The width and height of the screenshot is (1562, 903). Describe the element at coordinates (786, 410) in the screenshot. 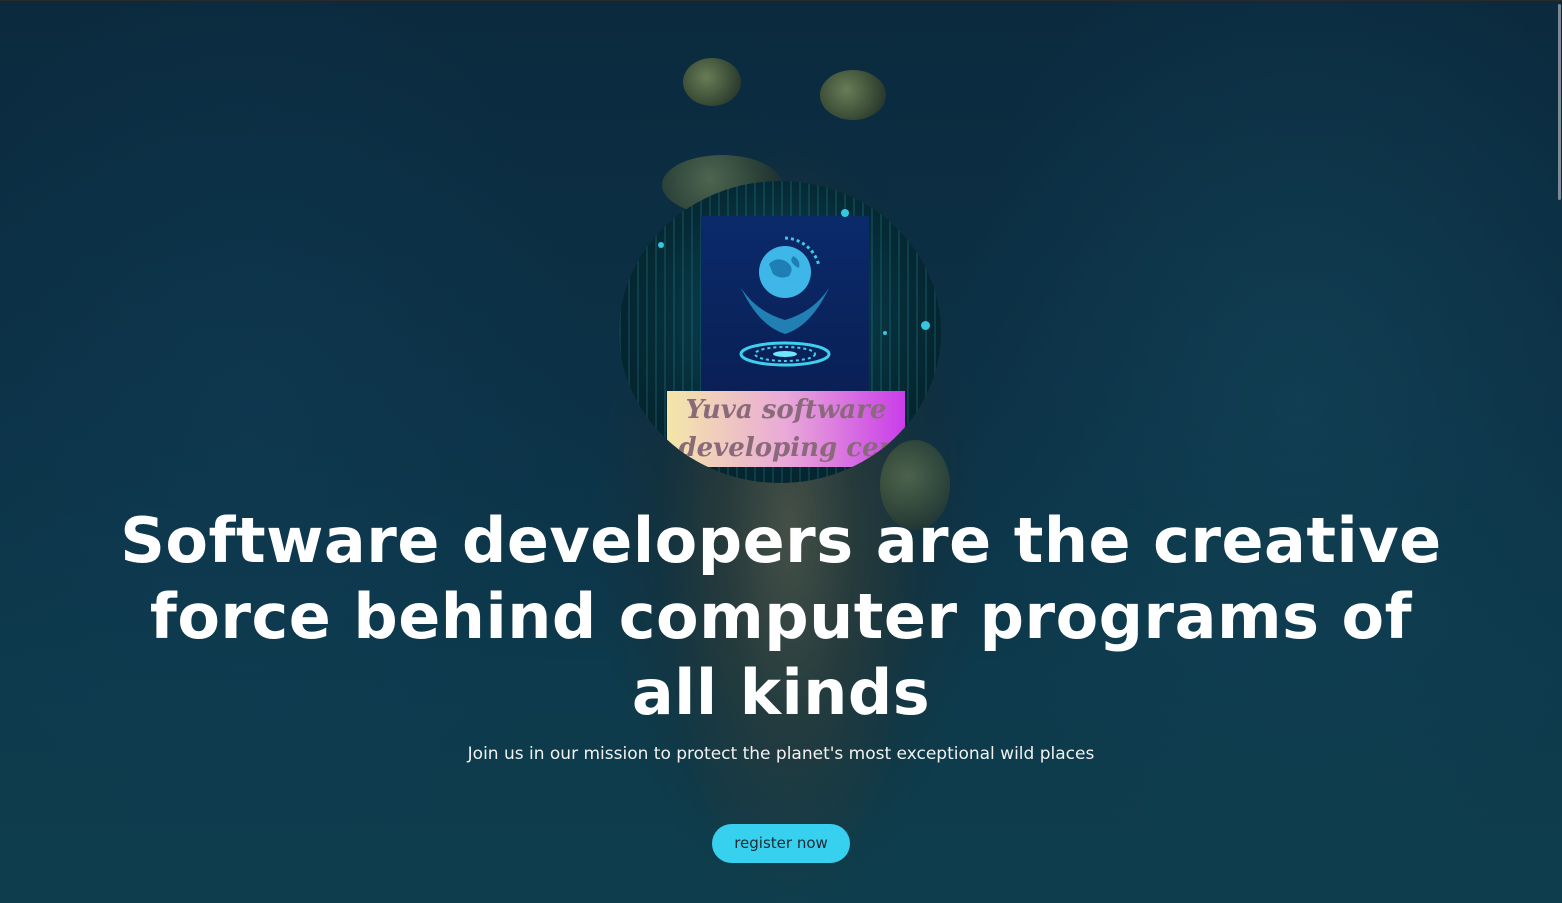

I see `logo-banner-line1: Yuva software` at that location.